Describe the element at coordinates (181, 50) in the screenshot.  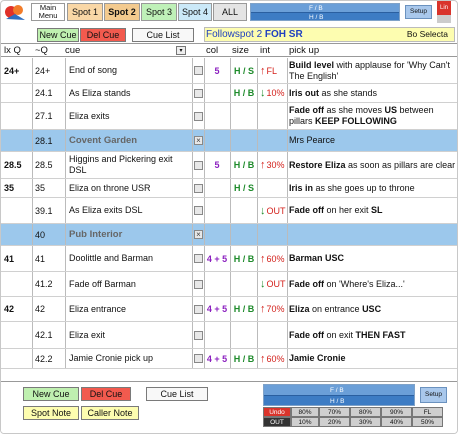
I see `filter-dropdown-icon: ▾` at that location.